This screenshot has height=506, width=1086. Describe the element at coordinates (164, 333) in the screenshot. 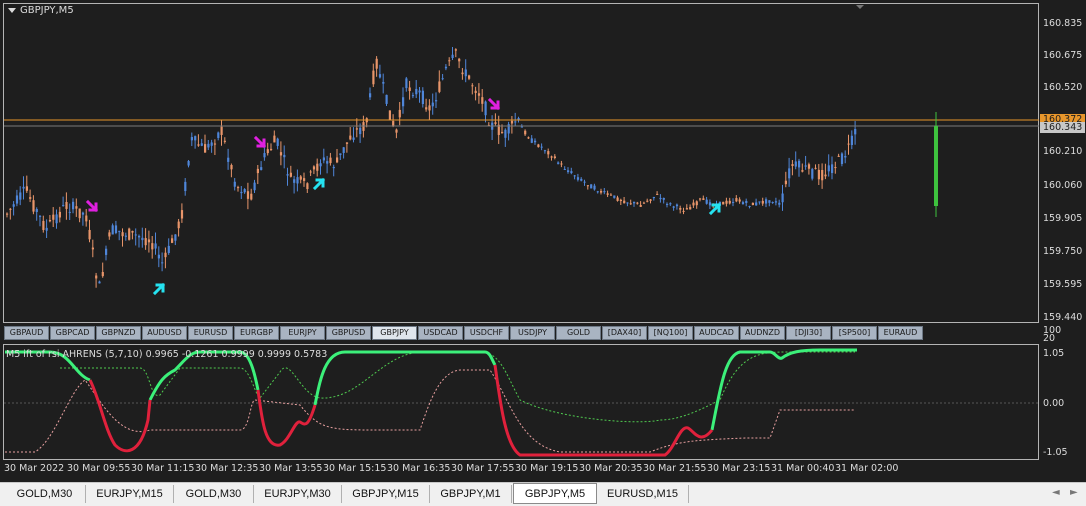

I see `symbol-button-audusd: AUDUSD` at that location.